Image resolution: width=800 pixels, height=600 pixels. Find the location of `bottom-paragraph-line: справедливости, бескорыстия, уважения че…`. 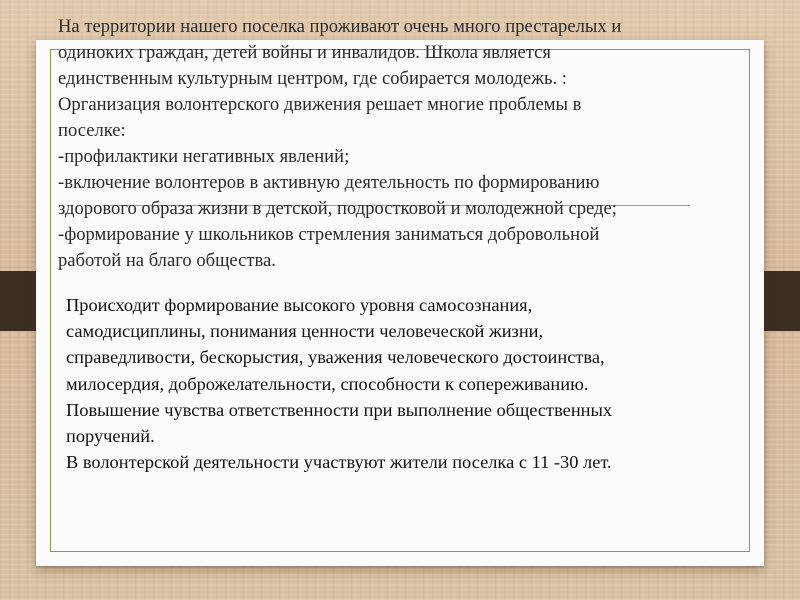

bottom-paragraph-line: справедливости, бескорыстия, уважения че… is located at coordinates (335, 357).